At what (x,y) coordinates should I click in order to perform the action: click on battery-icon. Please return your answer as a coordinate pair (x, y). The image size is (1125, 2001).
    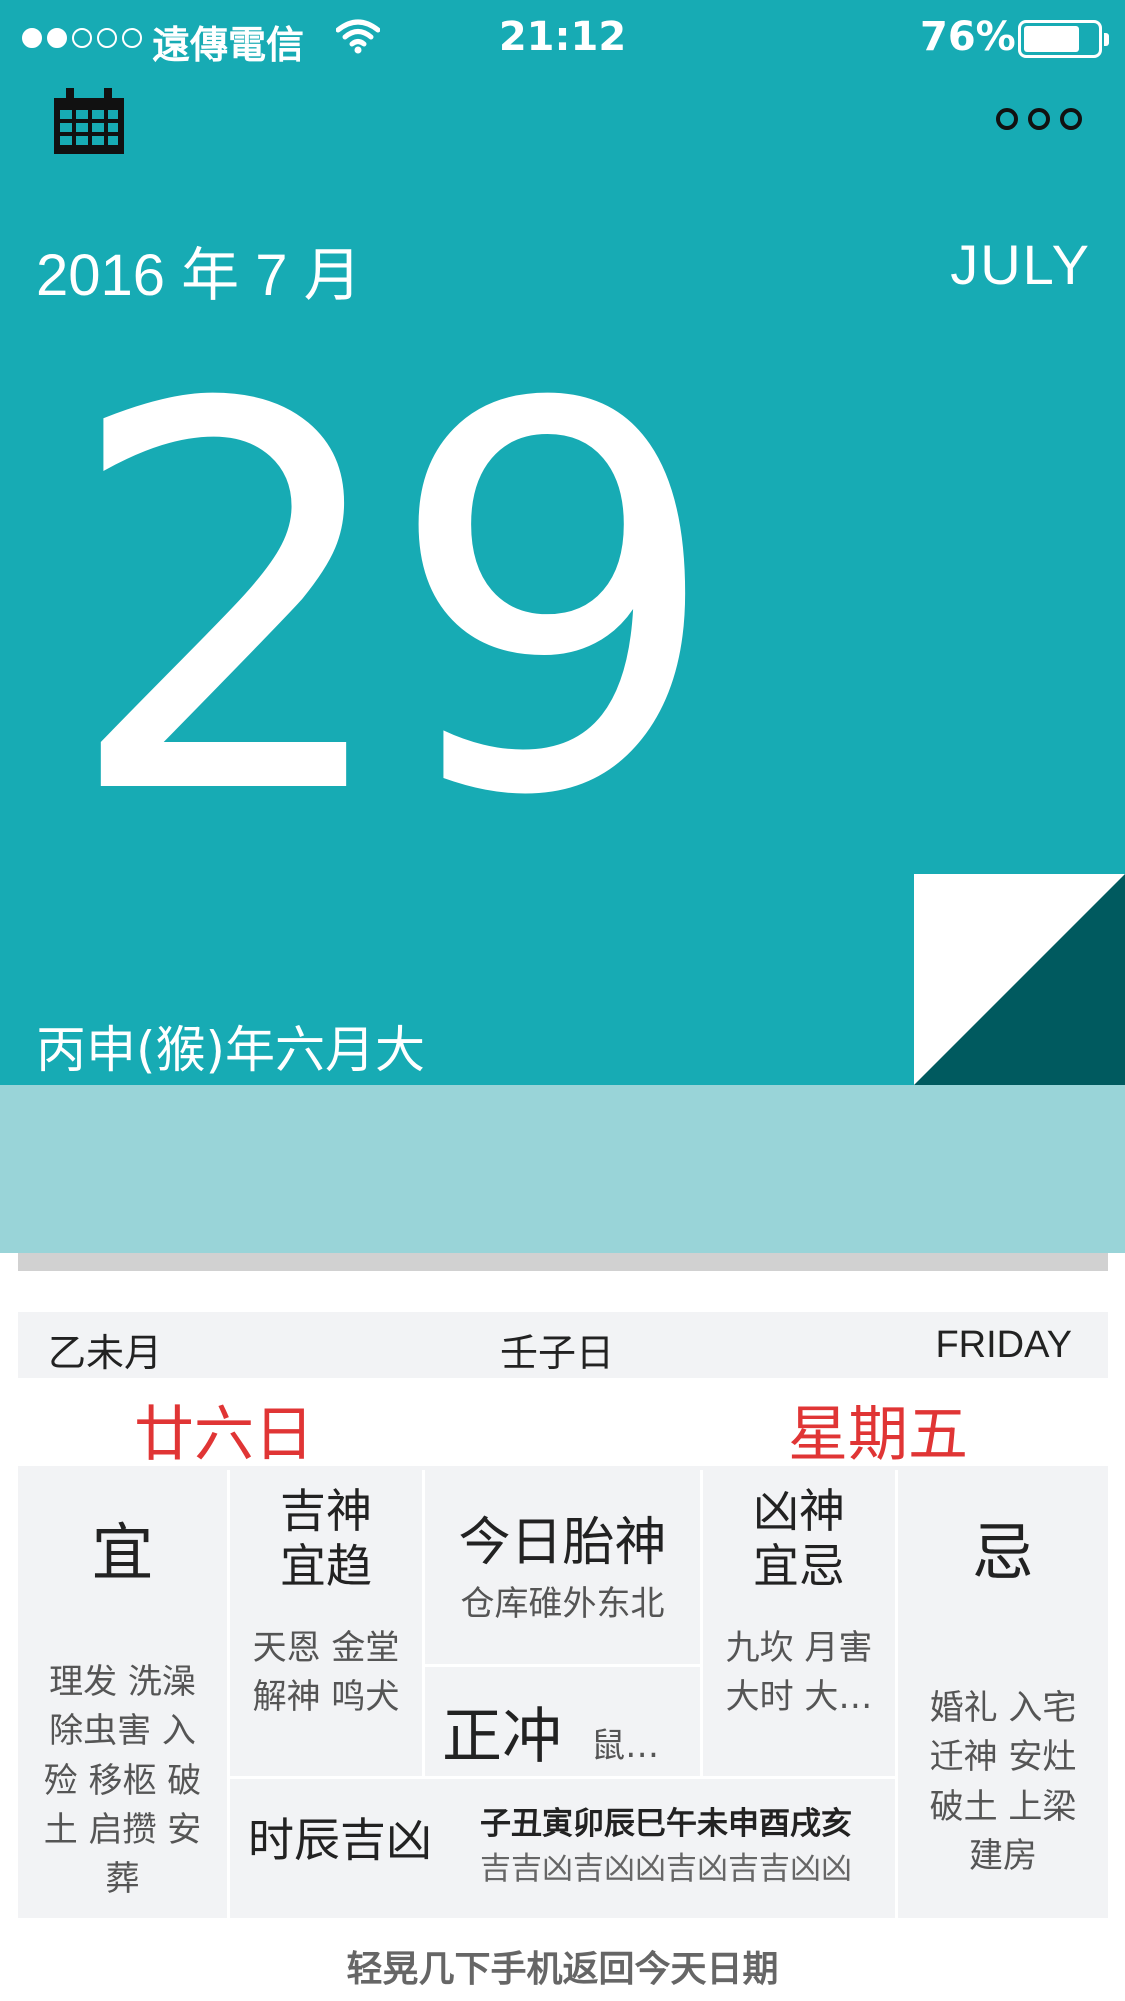
    Looking at the image, I should click on (1063, 39).